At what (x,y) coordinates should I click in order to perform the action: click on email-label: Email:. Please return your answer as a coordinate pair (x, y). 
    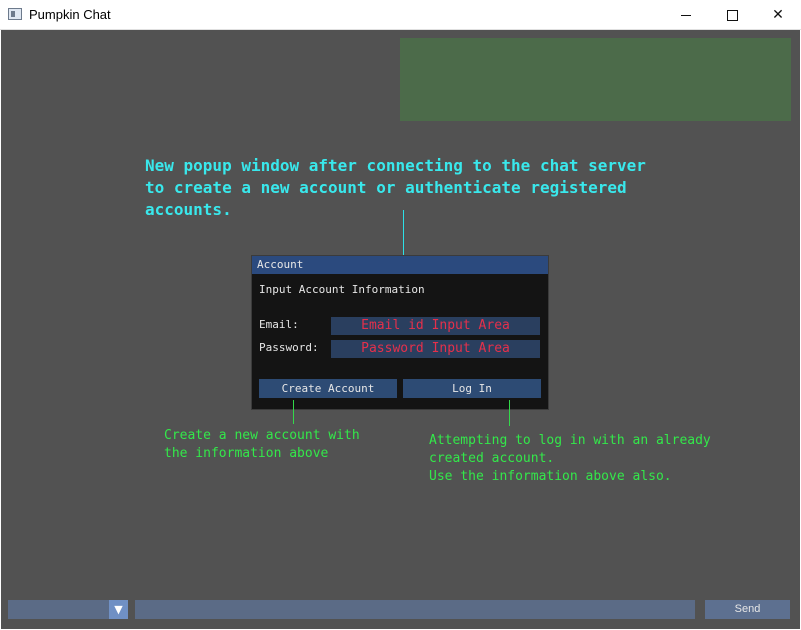
    Looking at the image, I should click on (279, 324).